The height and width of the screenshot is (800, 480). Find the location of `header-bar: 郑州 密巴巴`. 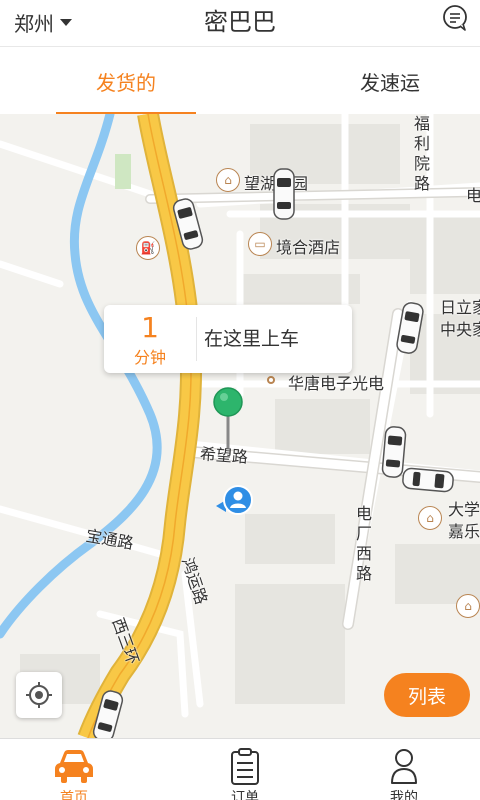

header-bar: 郑州 密巴巴 is located at coordinates (240, 23).